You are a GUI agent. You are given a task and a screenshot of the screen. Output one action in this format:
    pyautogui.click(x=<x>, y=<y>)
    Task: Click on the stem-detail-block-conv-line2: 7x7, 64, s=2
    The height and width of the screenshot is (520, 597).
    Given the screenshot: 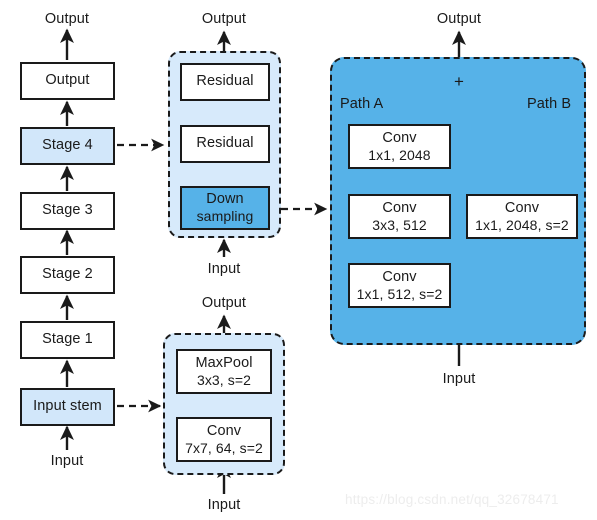 What is the action you would take?
    pyautogui.click(x=224, y=447)
    